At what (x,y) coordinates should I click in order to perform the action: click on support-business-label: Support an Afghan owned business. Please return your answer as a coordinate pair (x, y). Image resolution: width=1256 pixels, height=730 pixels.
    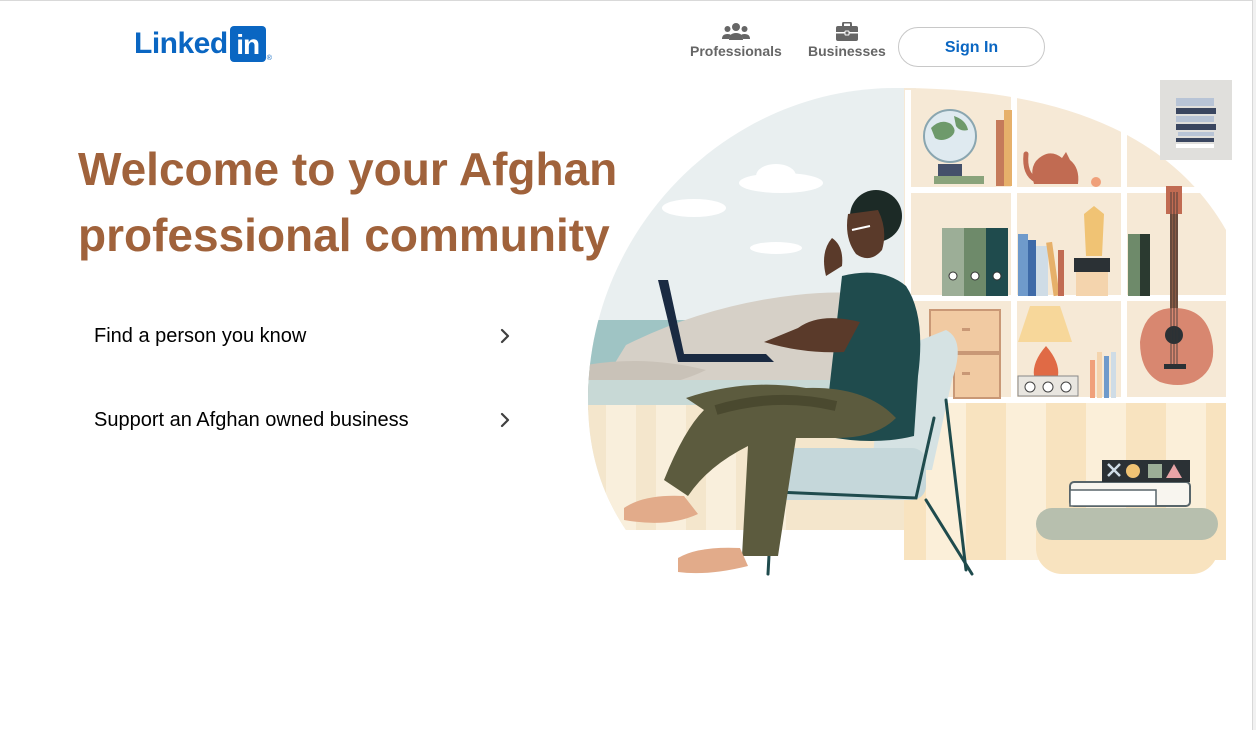
    Looking at the image, I should click on (251, 419).